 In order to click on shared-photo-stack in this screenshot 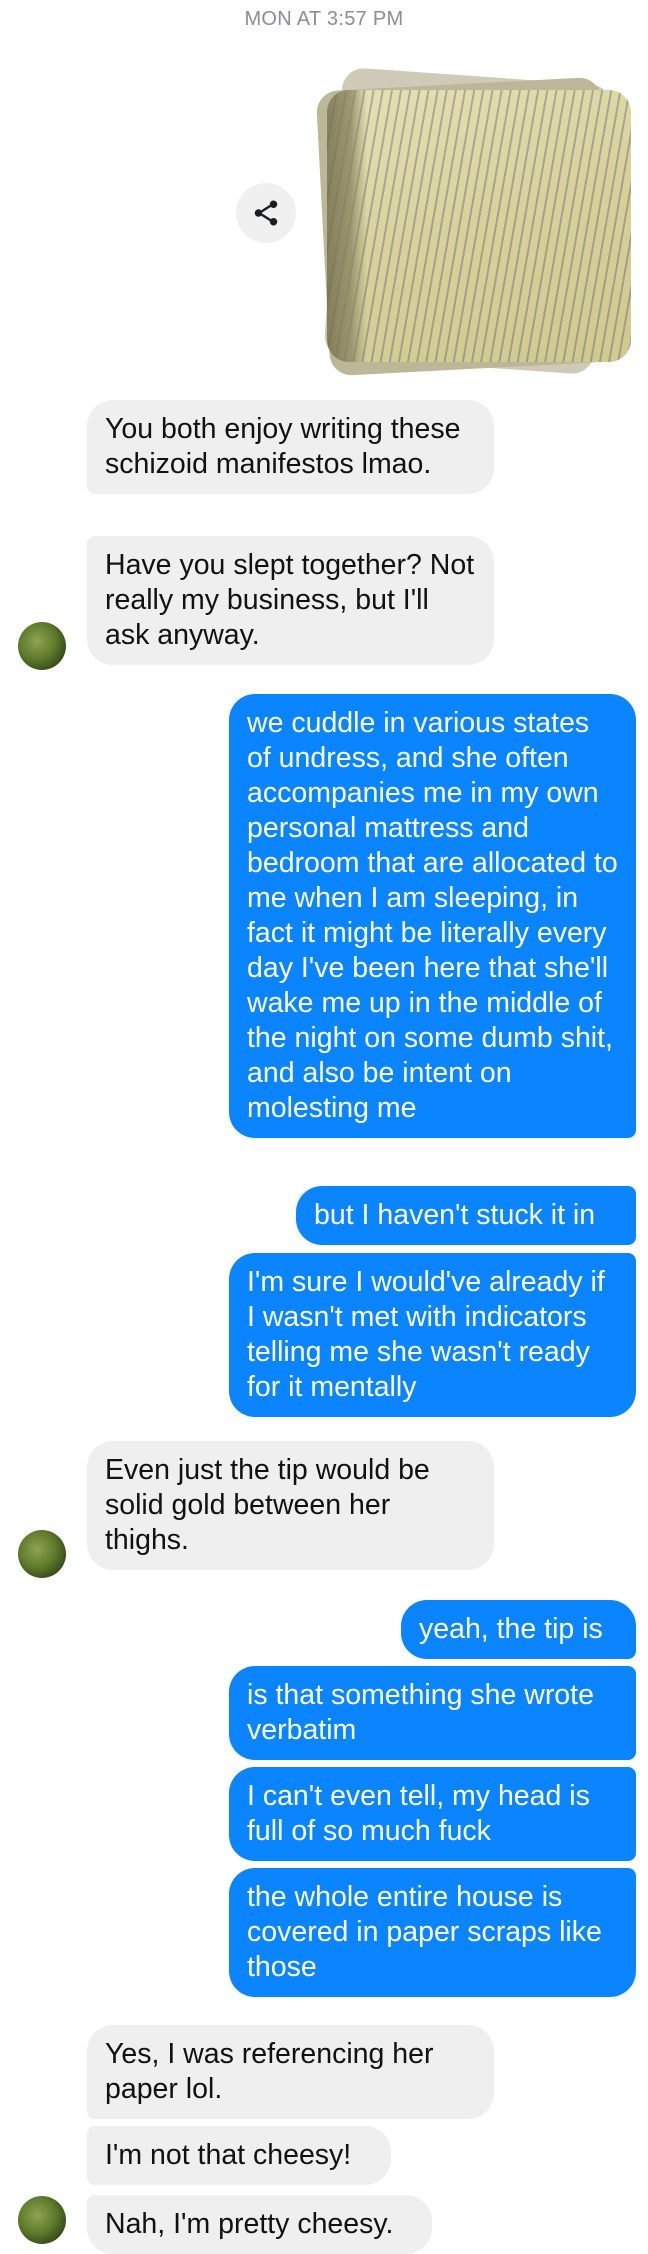, I will do `click(478, 221)`.